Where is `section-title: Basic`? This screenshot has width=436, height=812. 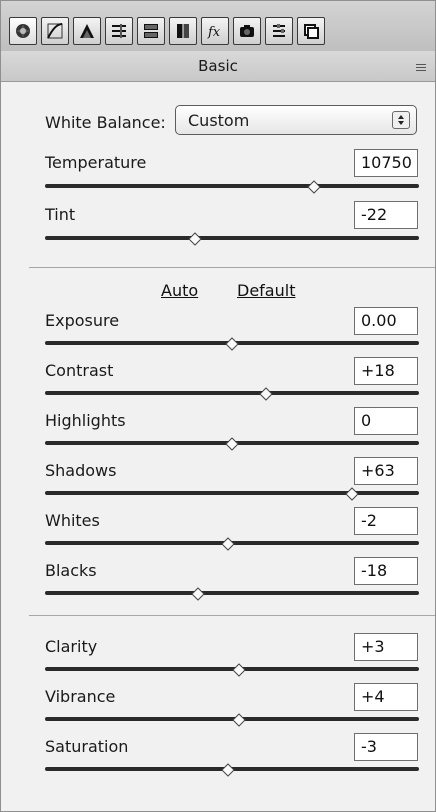
section-title: Basic is located at coordinates (218, 66).